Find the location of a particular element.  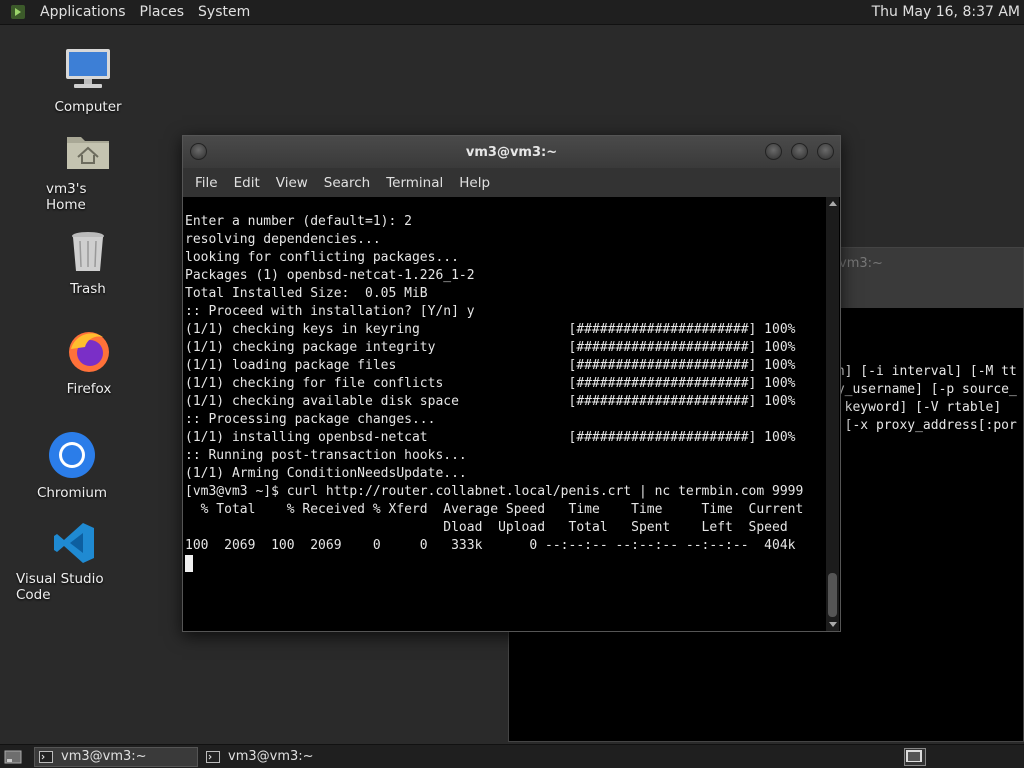

terminal-line: Total Installed Size: 0.05 MiB is located at coordinates (306, 293).